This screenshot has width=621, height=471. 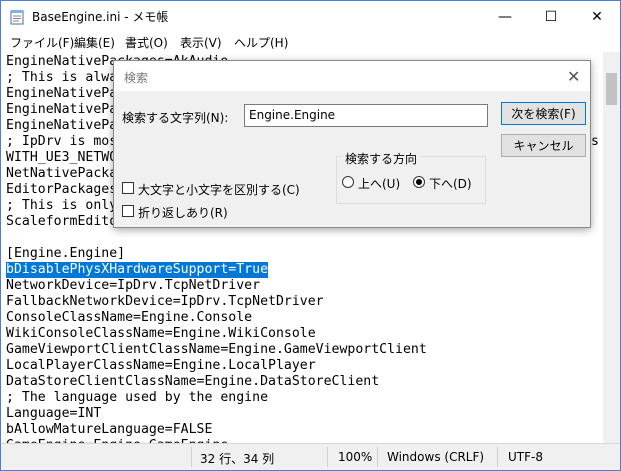 What do you see at coordinates (175, 118) in the screenshot?
I see `search-string-label: 検索する文字列(N):` at bounding box center [175, 118].